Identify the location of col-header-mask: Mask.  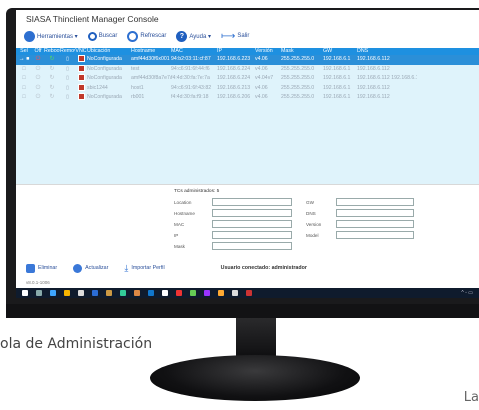
(302, 51).